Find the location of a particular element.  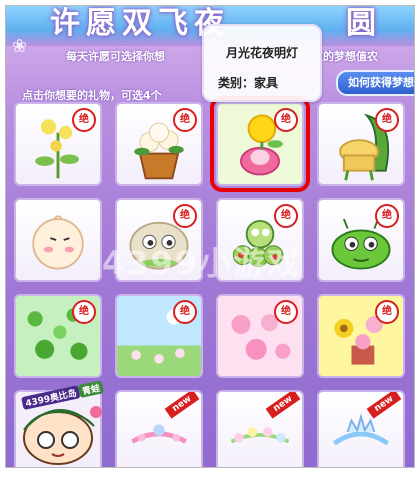

gift-cell-sunflower-background: 绝 is located at coordinates (361, 336).